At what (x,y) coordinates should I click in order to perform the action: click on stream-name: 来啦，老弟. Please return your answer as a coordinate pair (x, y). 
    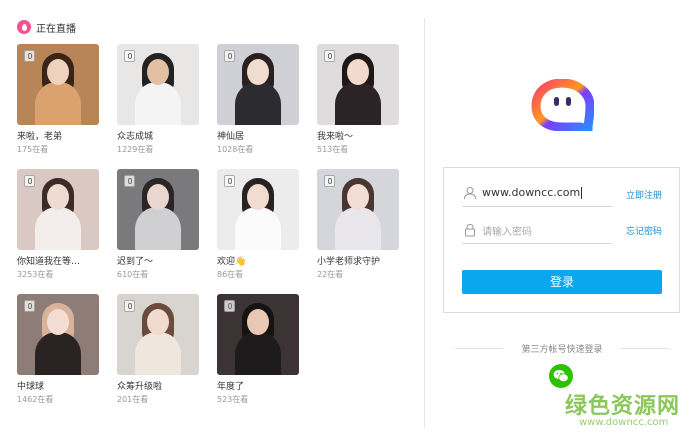
    Looking at the image, I should click on (40, 137).